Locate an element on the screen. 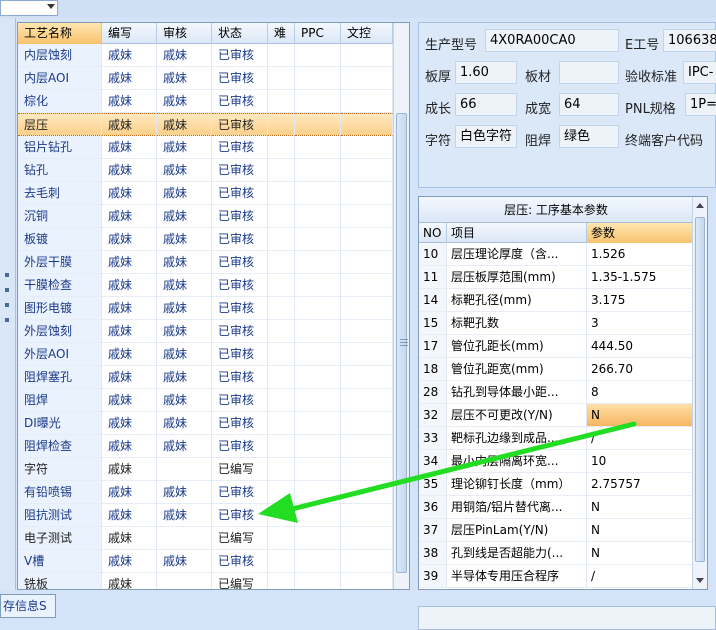 The image size is (716, 630). table-row: 铝片钻孔 戚妹 戚妹 已审核 is located at coordinates (205, 147).